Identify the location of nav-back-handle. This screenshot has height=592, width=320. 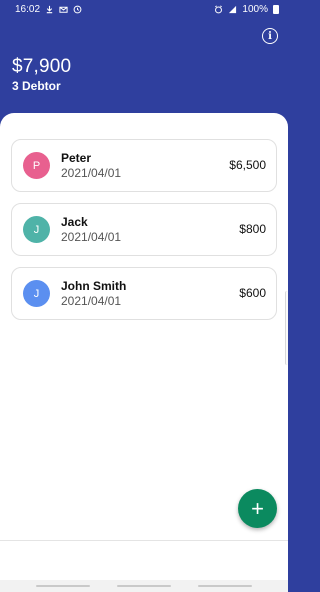
(225, 586).